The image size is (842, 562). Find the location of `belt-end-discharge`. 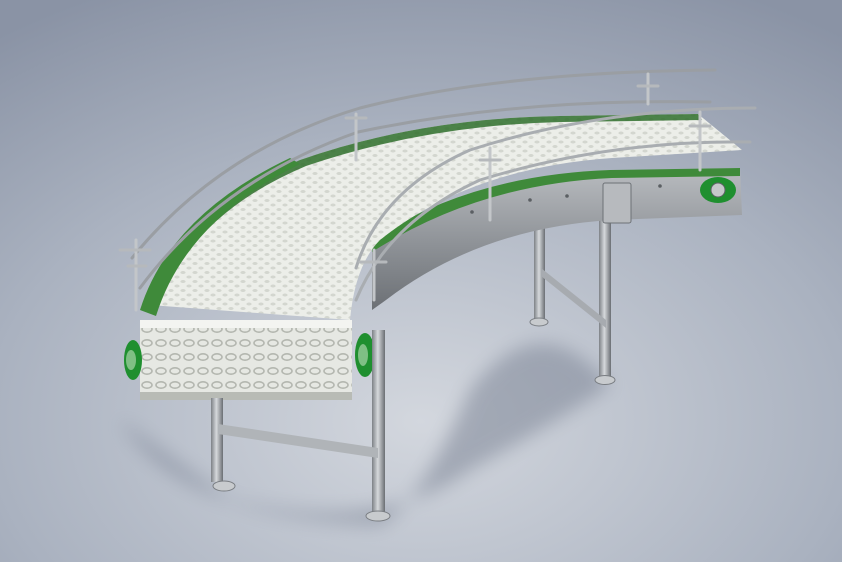

belt-end-discharge is located at coordinates (246, 360).